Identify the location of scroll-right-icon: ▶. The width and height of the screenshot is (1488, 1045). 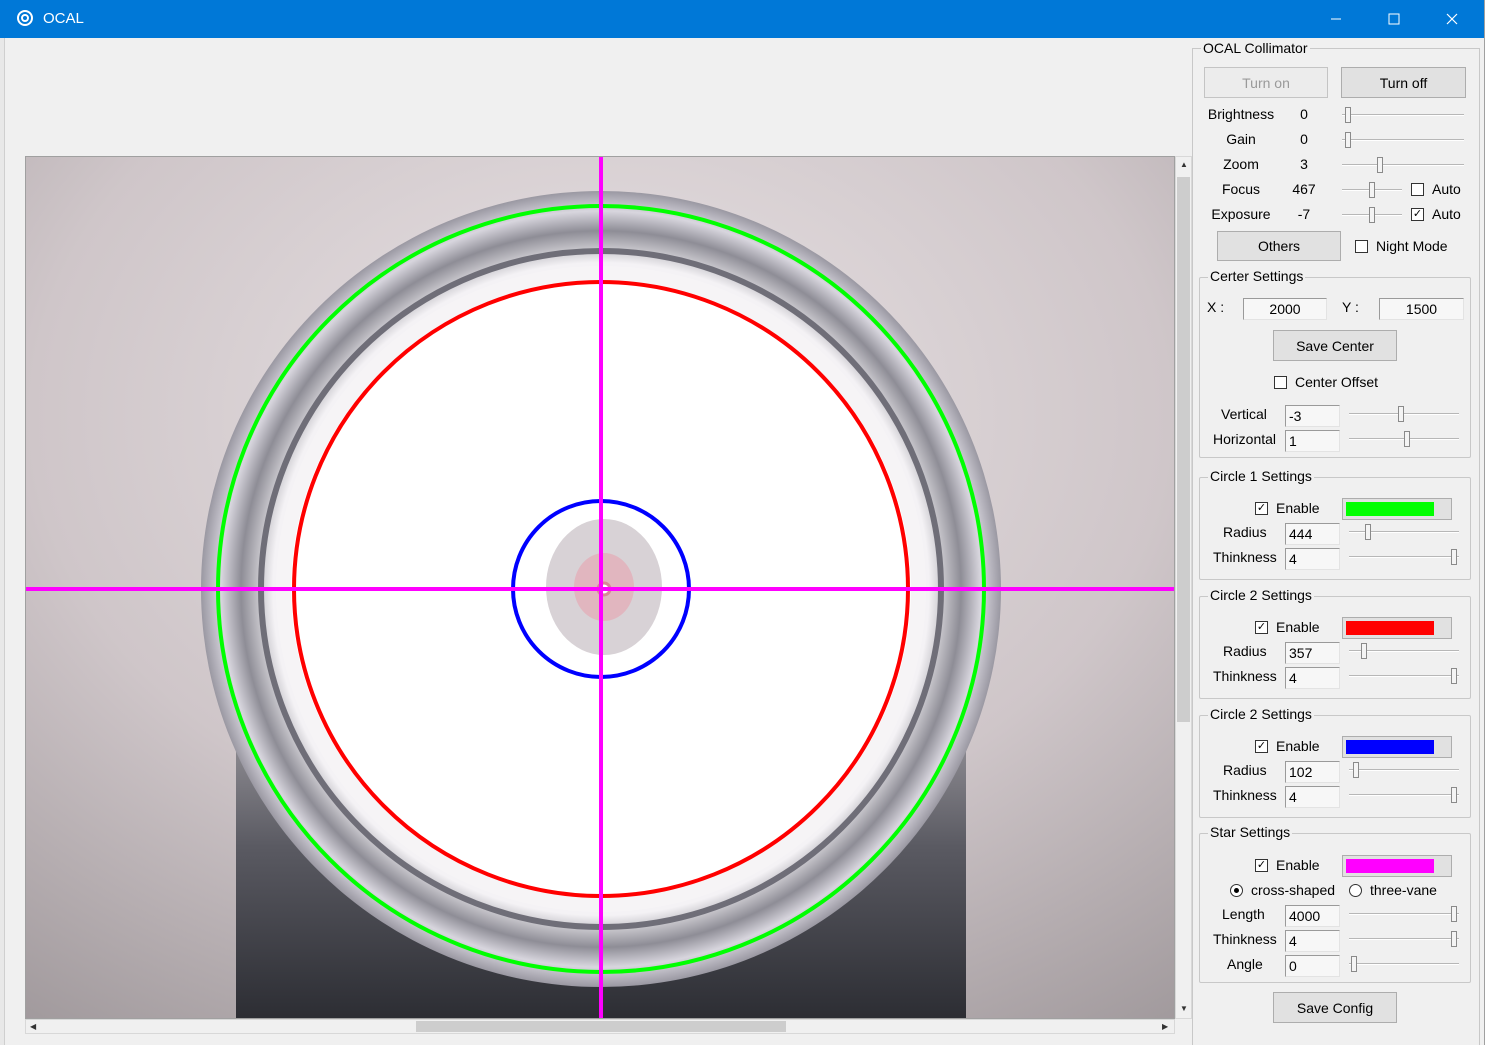
(1165, 1027).